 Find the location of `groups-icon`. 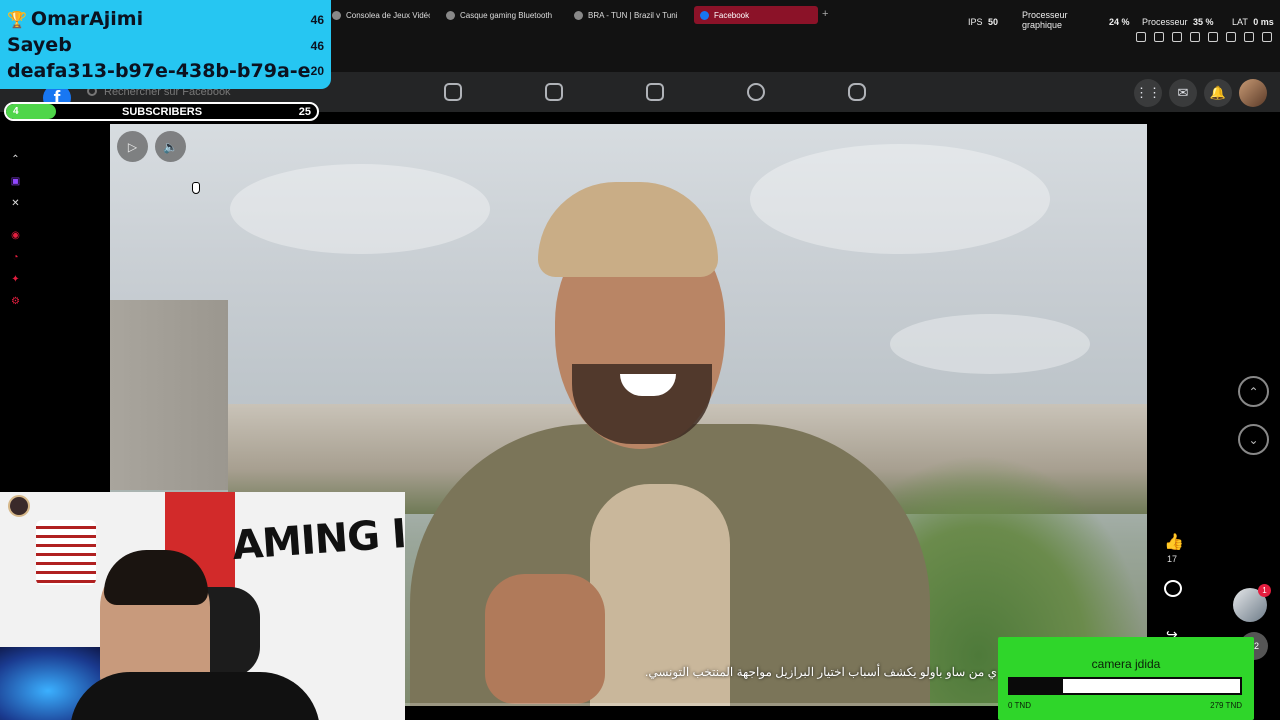

groups-icon is located at coordinates (756, 92).